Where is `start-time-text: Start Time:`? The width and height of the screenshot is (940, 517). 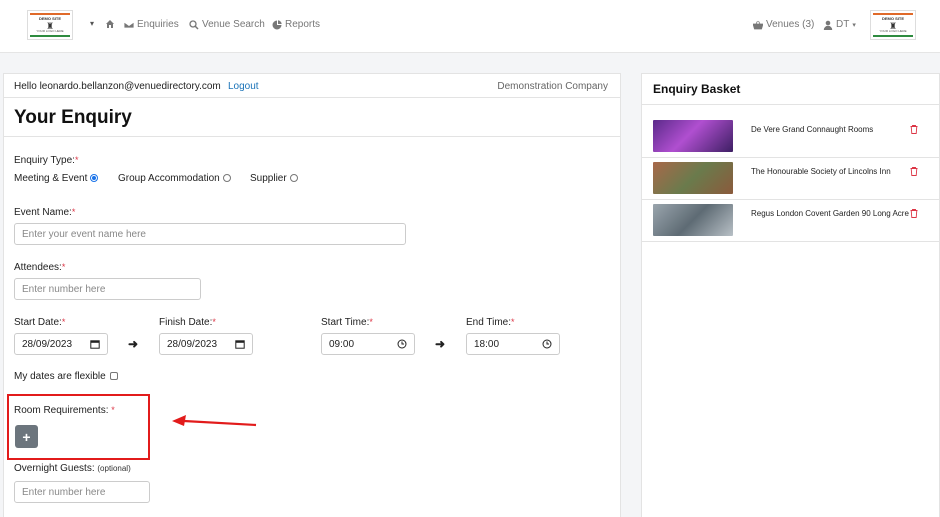
start-time-text: Start Time: is located at coordinates (345, 322).